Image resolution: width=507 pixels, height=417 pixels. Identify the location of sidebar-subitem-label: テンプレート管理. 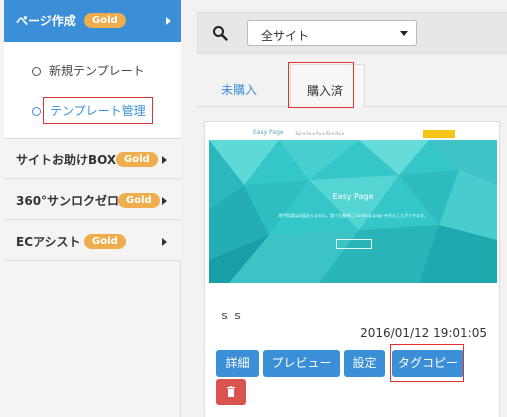
(98, 110).